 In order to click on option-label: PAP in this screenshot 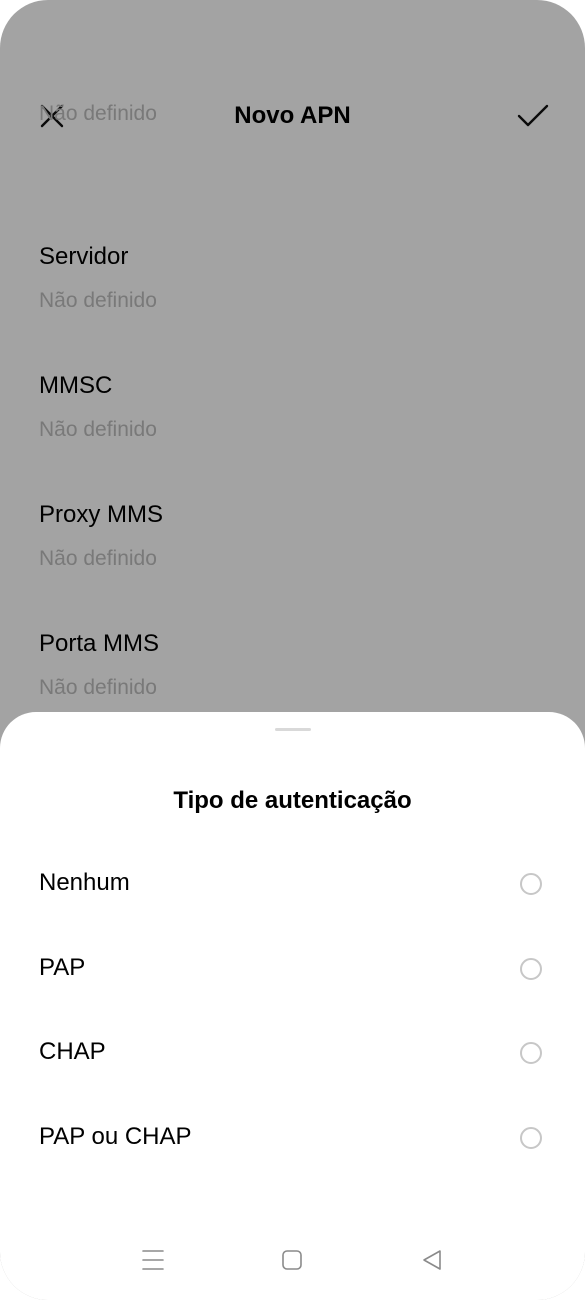, I will do `click(62, 967)`.